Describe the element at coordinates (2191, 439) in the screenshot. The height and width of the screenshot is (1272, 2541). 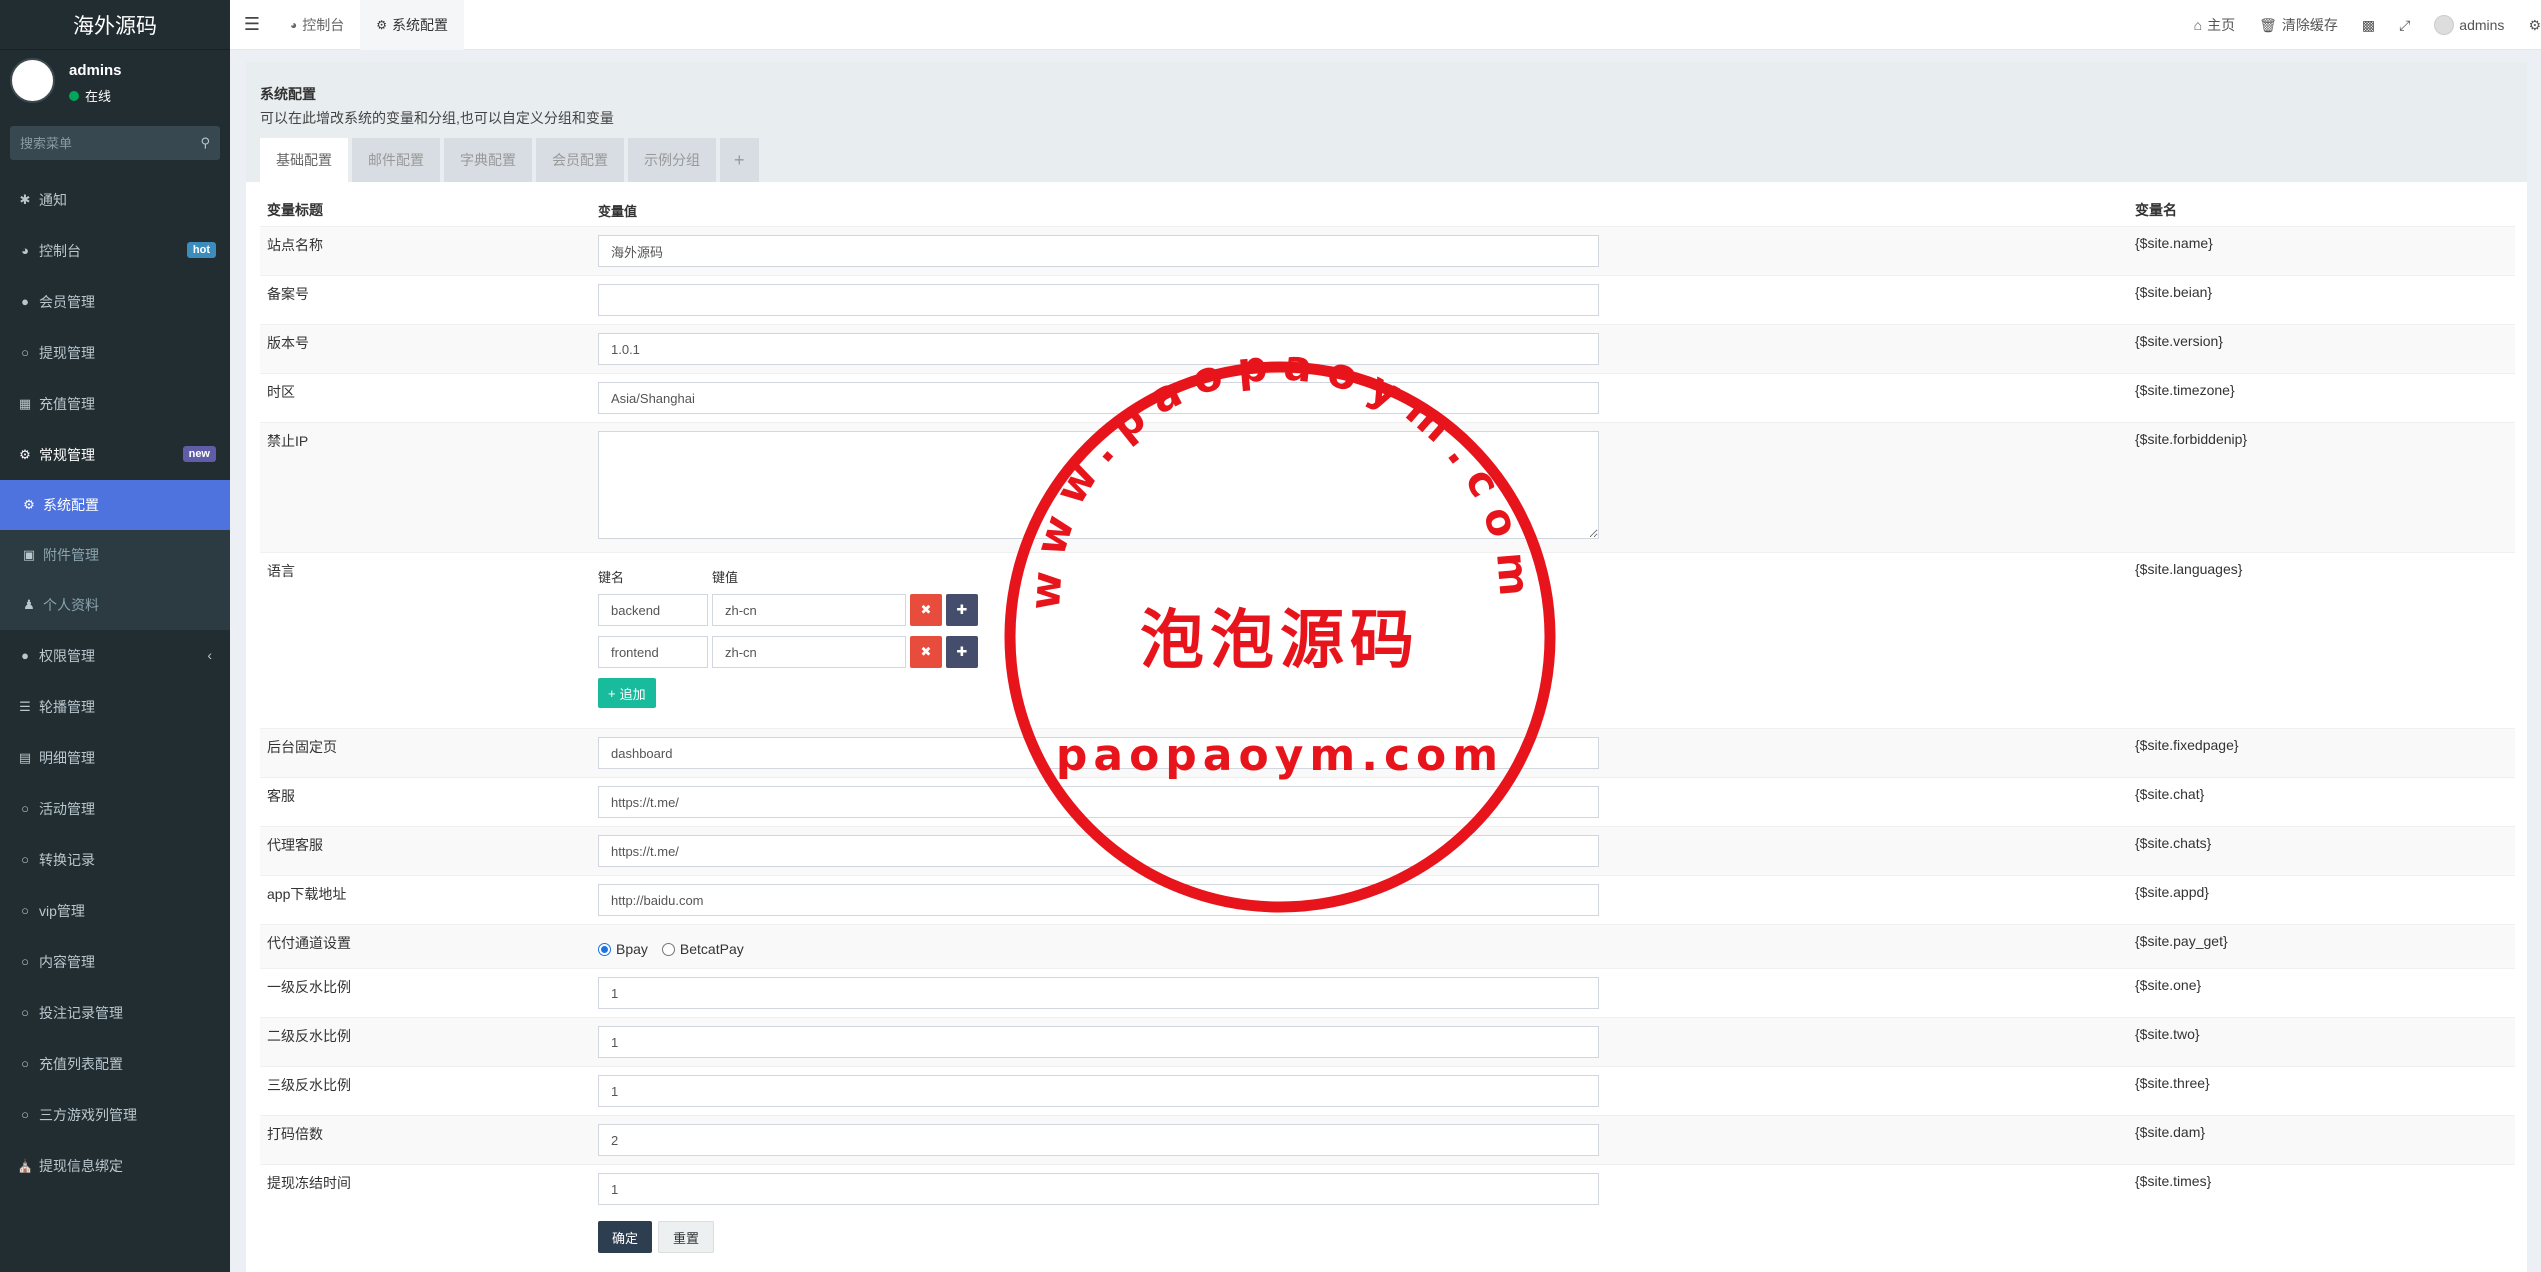
I see `row-var-name: {$site.forbiddenip}` at that location.